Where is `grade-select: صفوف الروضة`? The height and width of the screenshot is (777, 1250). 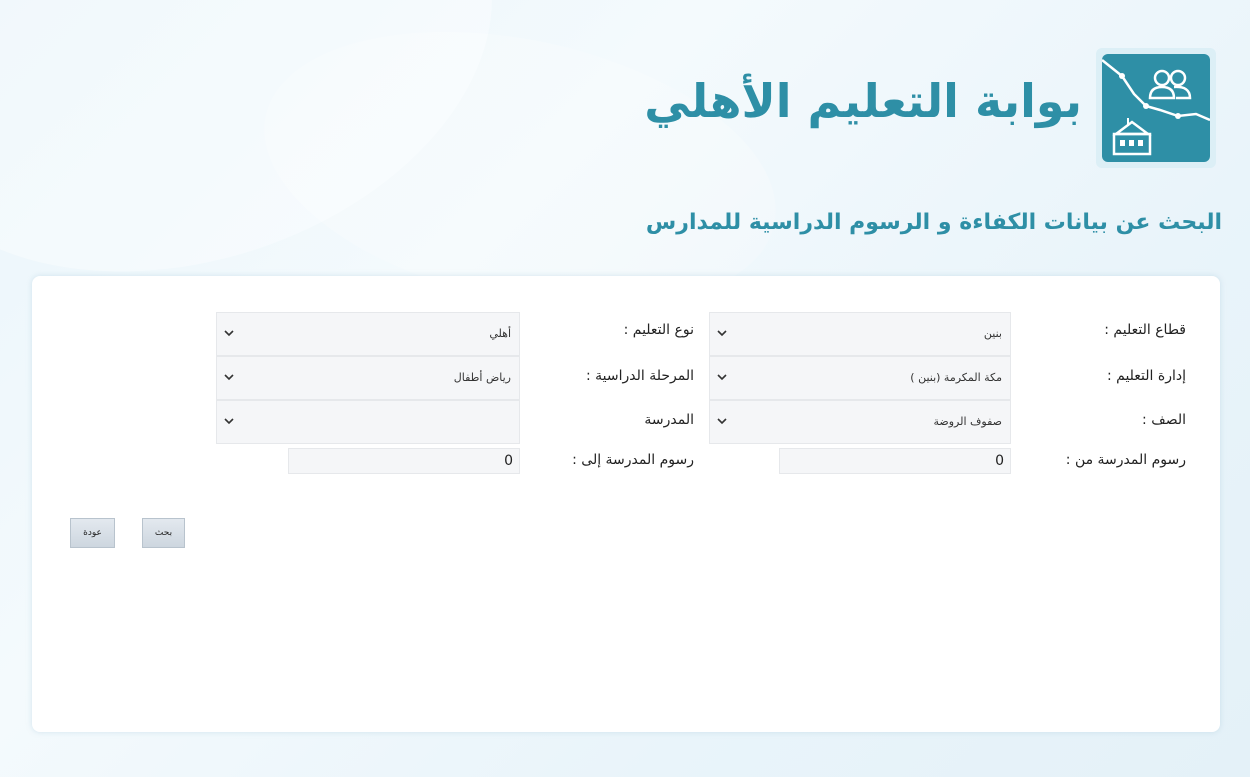
grade-select: صفوف الروضة is located at coordinates (860, 422).